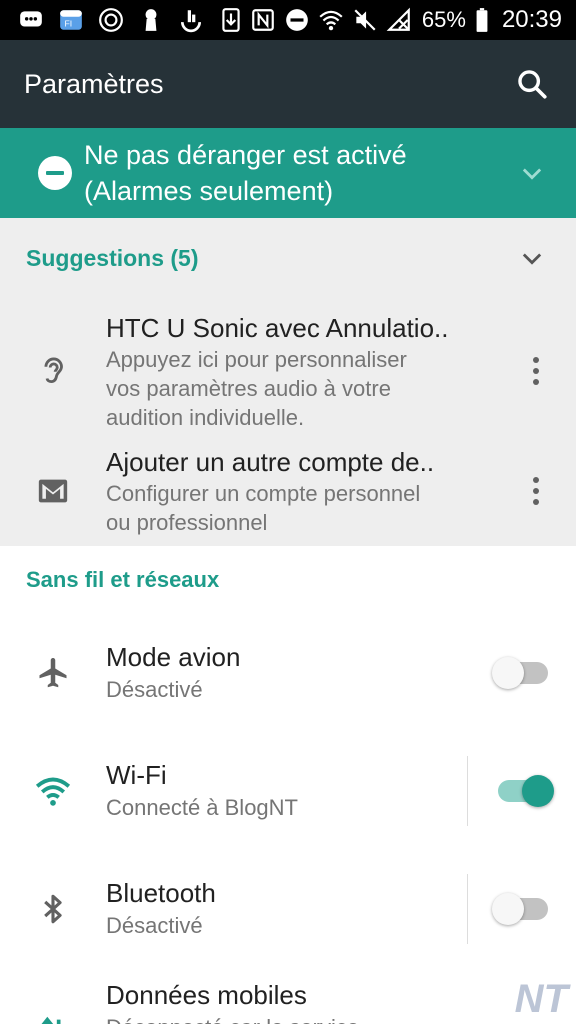 The image size is (576, 1024). I want to click on setting-bluetooth: Bluetooth Désactivé, so click(288, 909).